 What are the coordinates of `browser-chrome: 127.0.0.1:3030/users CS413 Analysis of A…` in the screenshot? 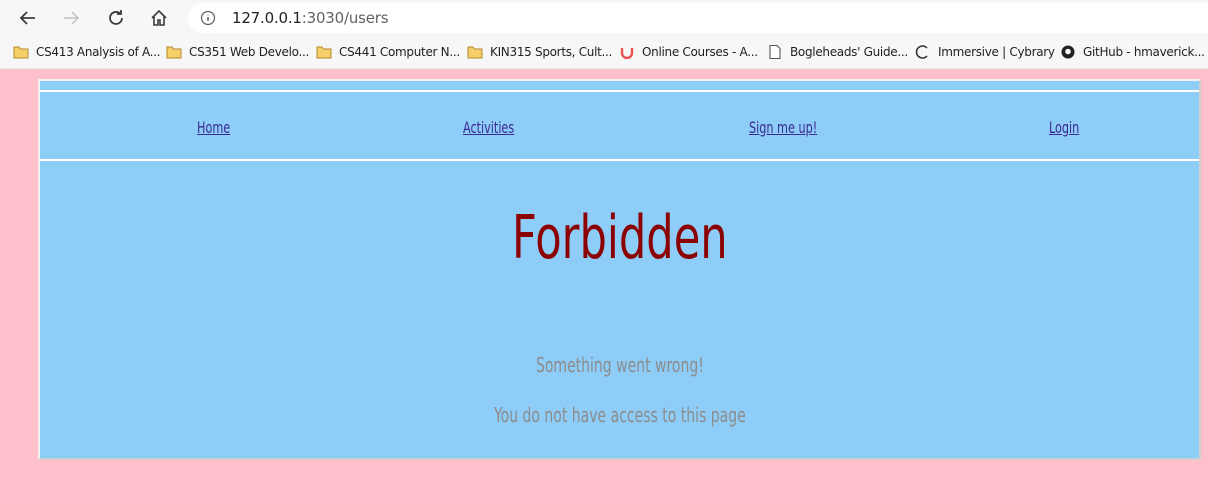 It's located at (604, 34).